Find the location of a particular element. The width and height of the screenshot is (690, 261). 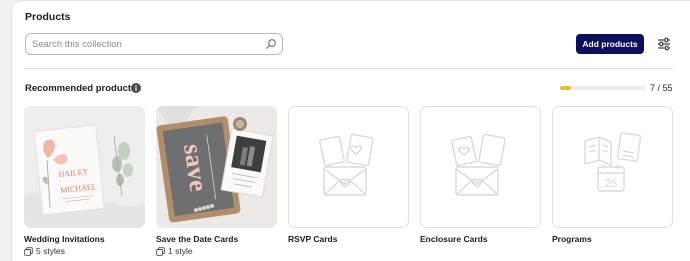

styles-count: 1 style is located at coordinates (180, 251).